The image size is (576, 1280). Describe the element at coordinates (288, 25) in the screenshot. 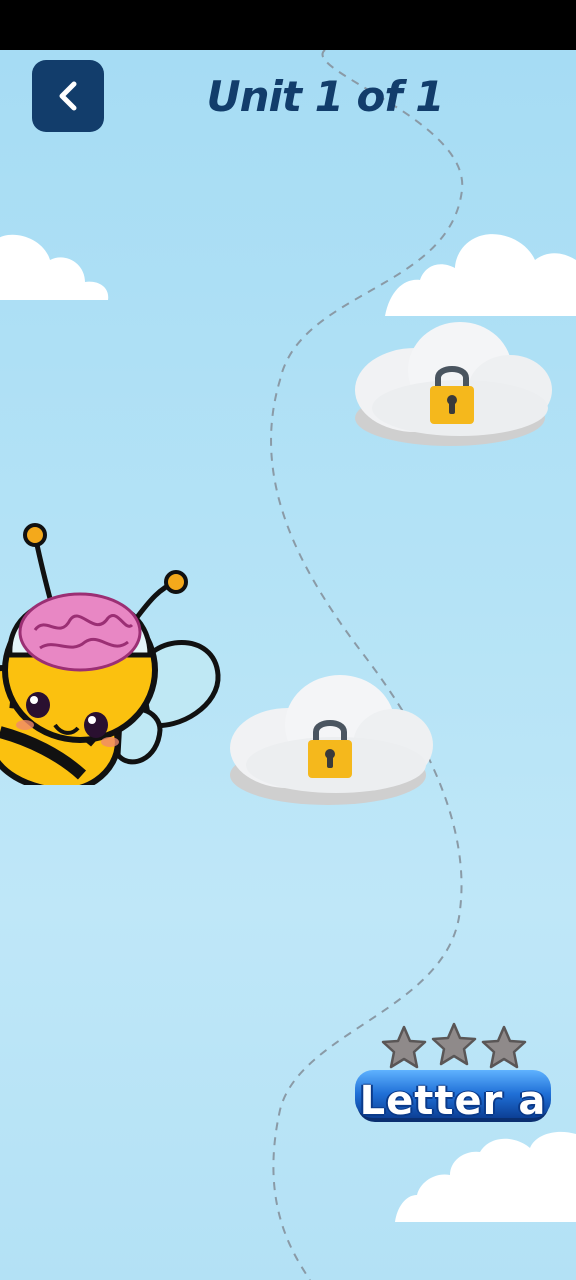

I see `status-bar` at that location.